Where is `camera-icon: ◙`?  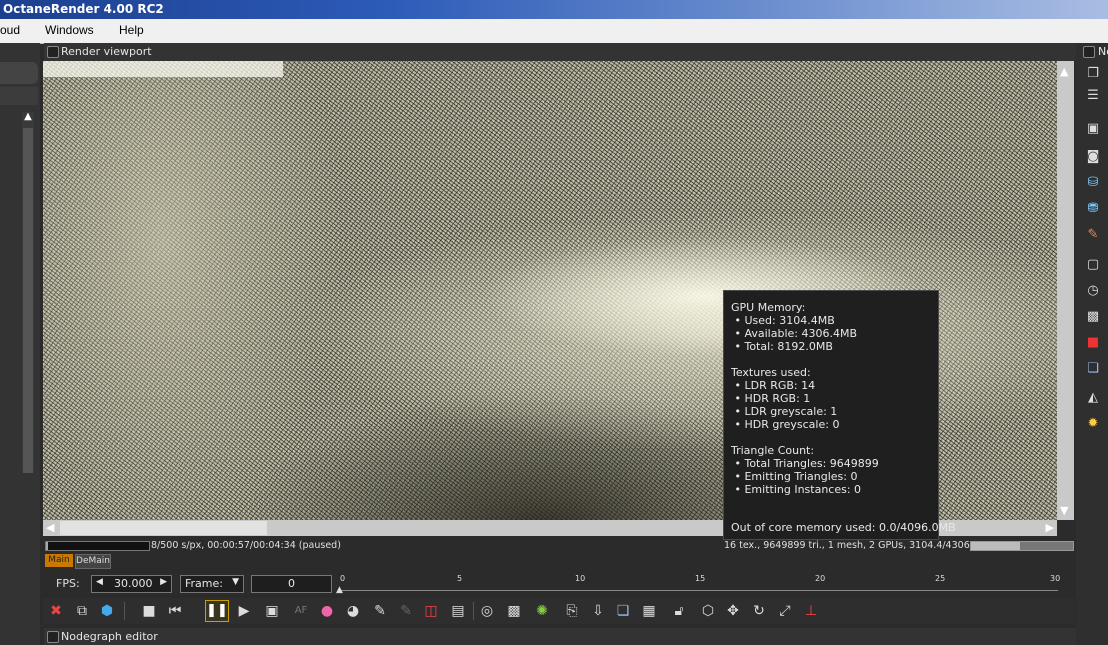 camera-icon: ◙ is located at coordinates (1093, 157).